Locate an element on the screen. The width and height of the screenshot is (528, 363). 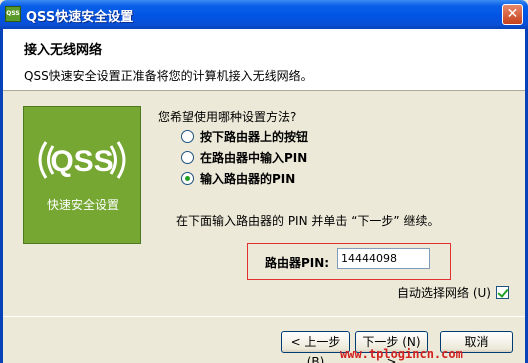
footer-divider is located at coordinates (264, 316).